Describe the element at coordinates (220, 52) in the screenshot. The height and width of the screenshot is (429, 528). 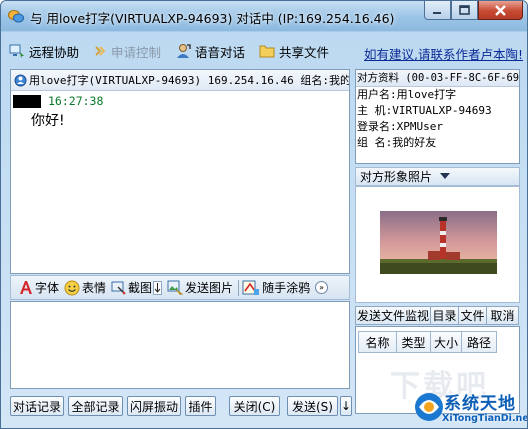
I see `voice-chat-label: 语音对话` at that location.